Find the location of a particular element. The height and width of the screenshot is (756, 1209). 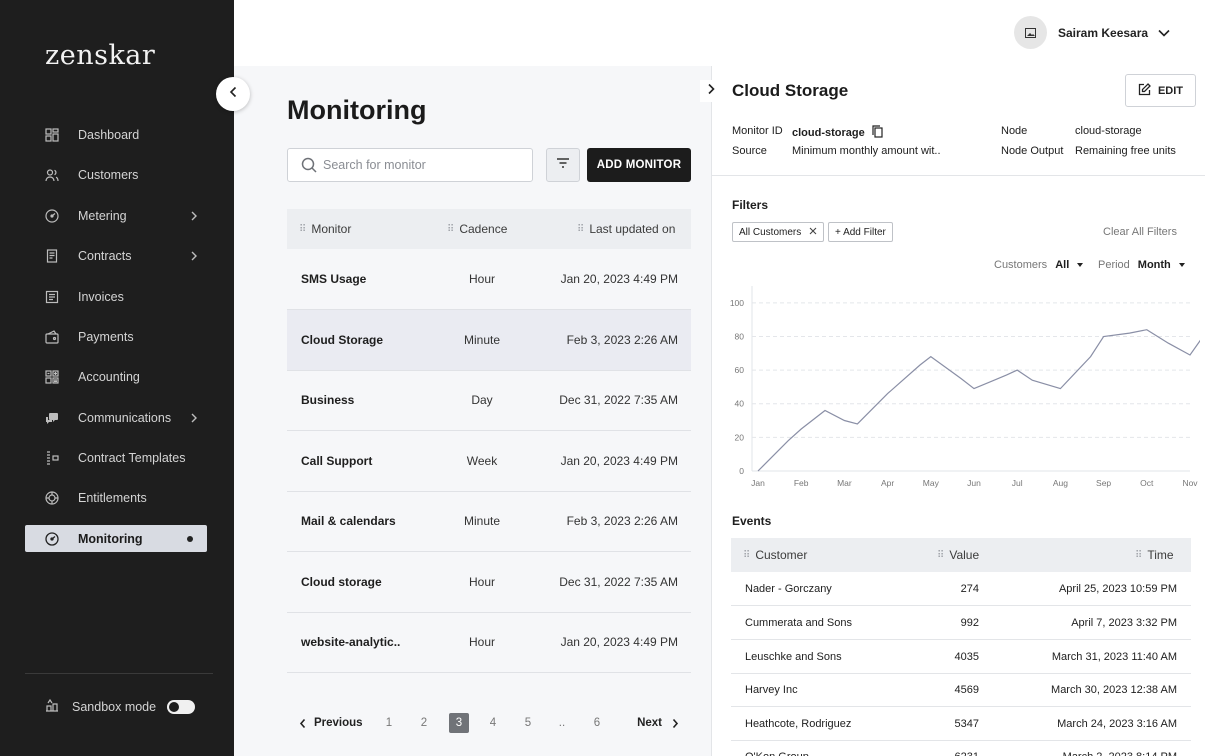

column-header-last-updated: ⠿ Last updated on is located at coordinates (626, 229).